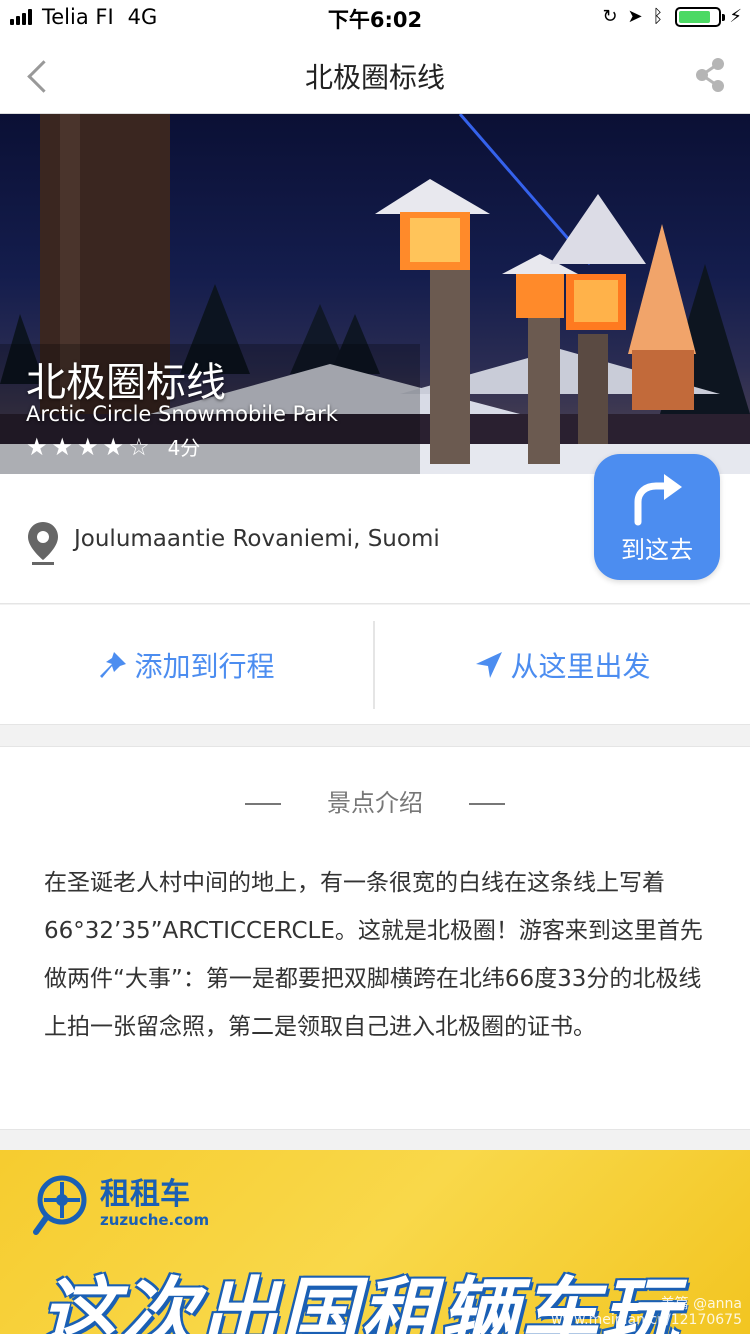 This screenshot has height=1334, width=750. I want to click on hero-subtitle: Arctic Circle Snowmobile Park, so click(182, 414).